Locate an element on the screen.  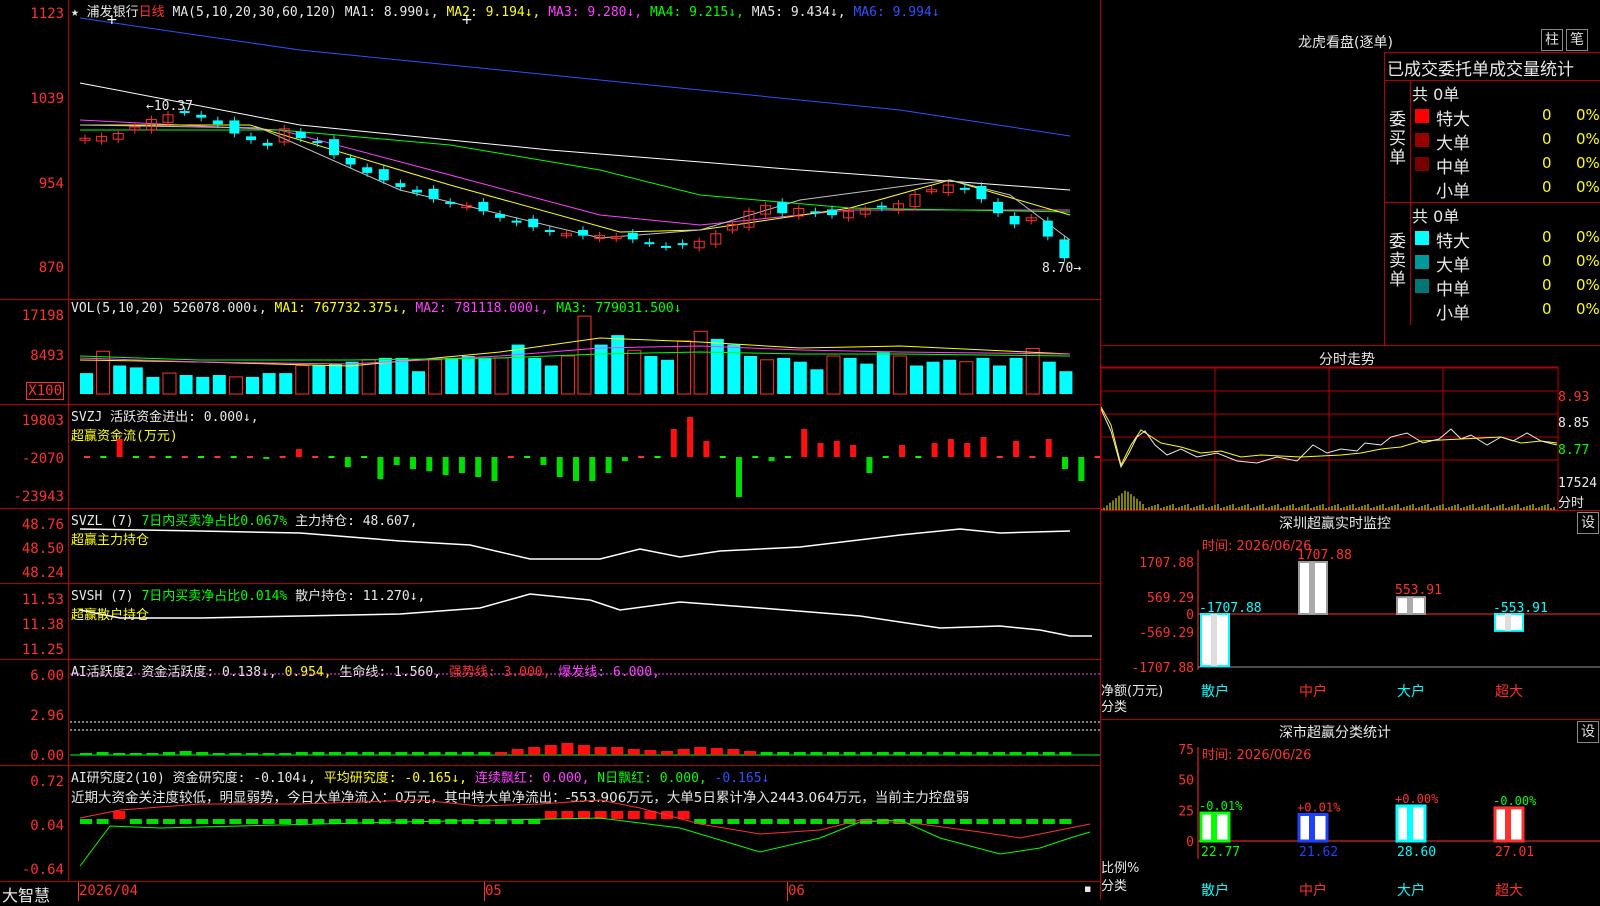
column-view-button: 柱 is located at coordinates (1552, 40).